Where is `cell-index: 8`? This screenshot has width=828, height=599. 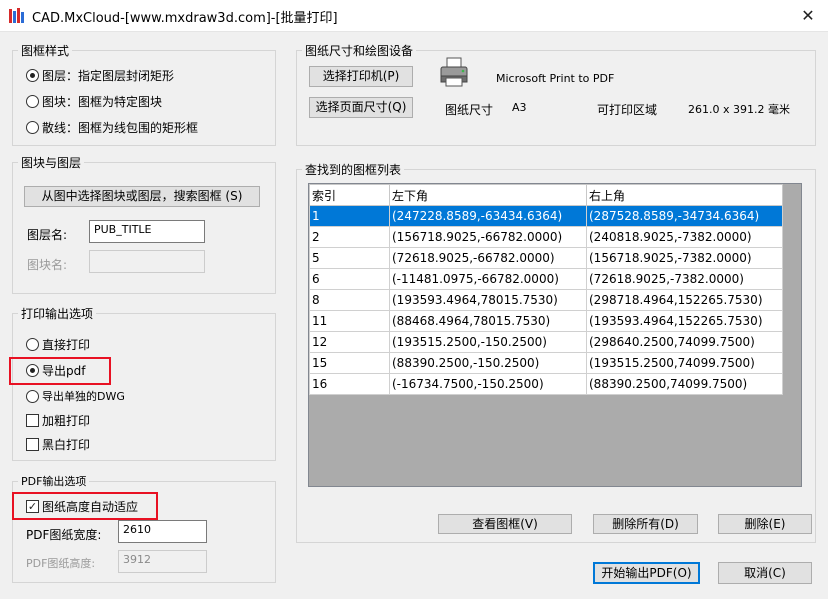
cell-index: 8 is located at coordinates (349, 300).